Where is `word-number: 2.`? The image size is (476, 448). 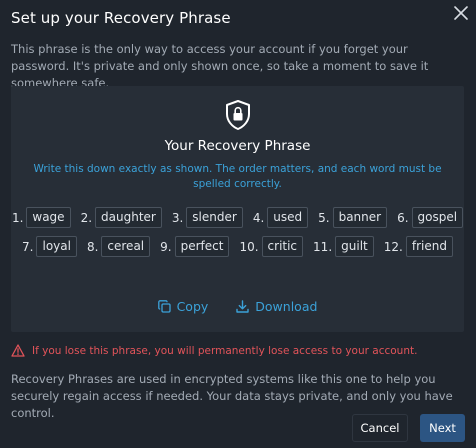
word-number: 2. is located at coordinates (86, 217).